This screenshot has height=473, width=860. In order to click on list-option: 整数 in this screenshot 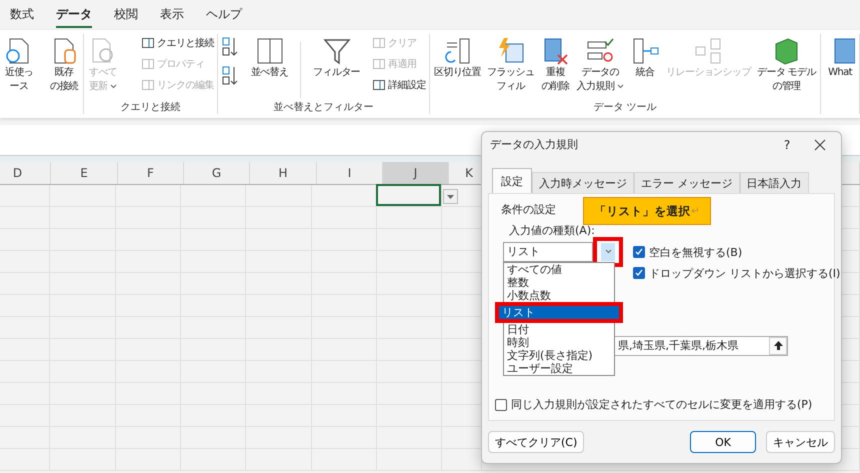, I will do `click(559, 282)`.